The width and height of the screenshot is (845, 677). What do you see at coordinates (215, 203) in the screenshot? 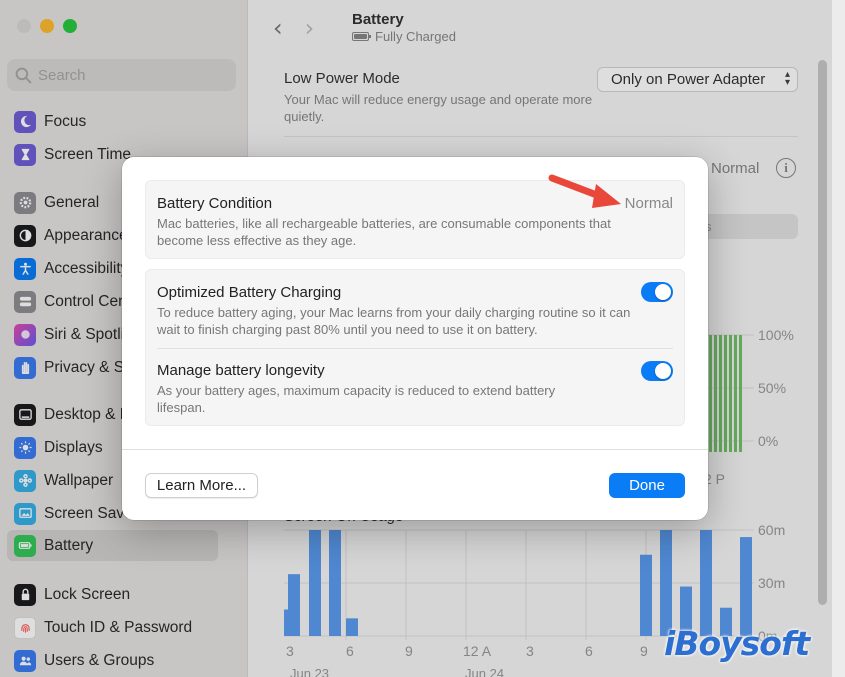
I see `battery-condition-title: Battery Condition` at bounding box center [215, 203].